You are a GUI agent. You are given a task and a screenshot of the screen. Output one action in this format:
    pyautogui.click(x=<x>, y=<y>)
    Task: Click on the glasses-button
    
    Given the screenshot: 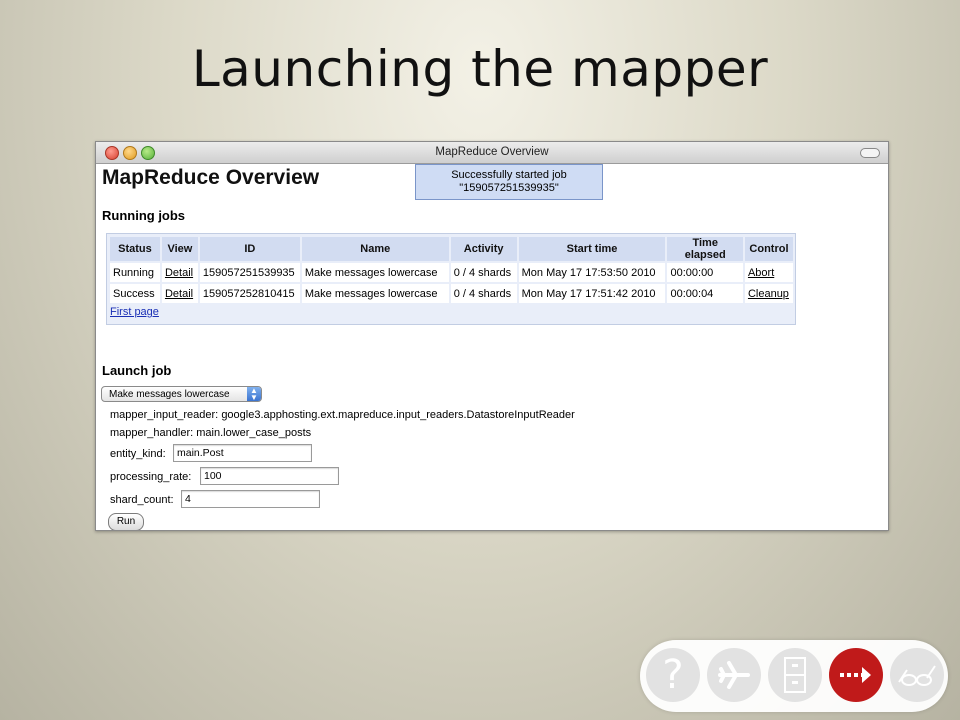 What is the action you would take?
    pyautogui.click(x=917, y=675)
    